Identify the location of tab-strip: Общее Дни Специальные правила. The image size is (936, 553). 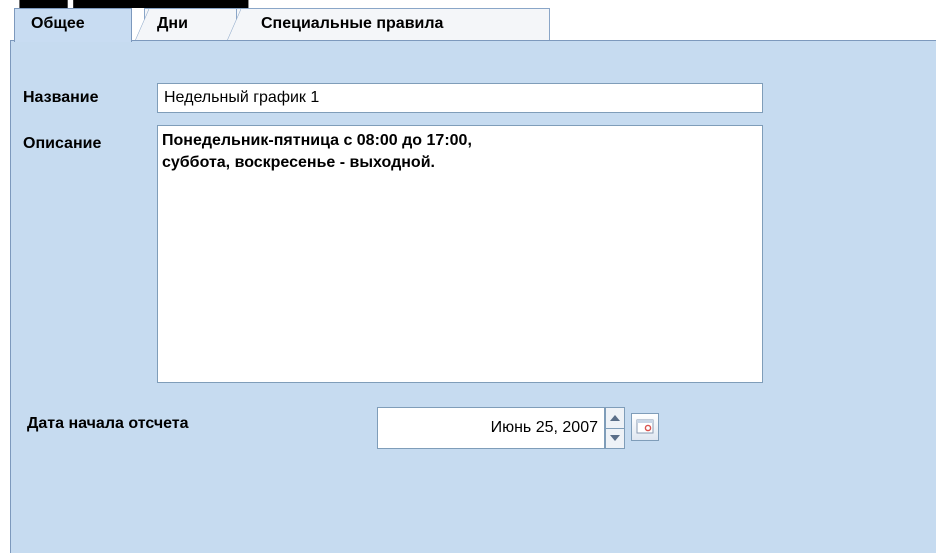
(475, 25).